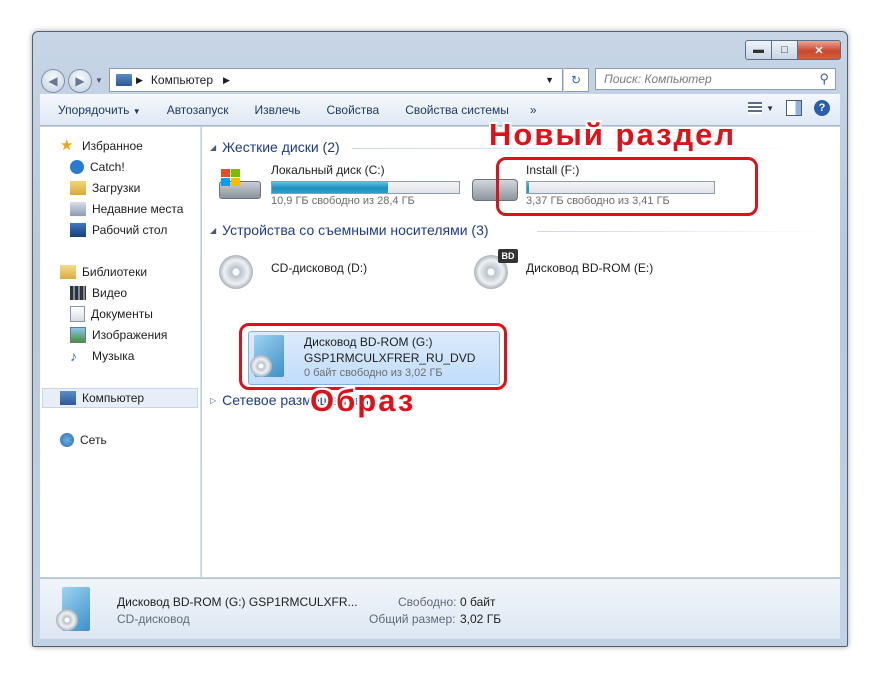  I want to click on organize-button: Упорядочить ▼, so click(97, 110).